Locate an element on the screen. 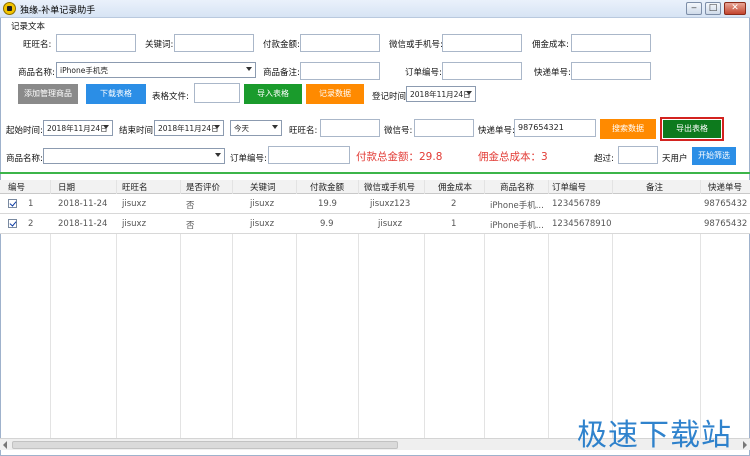 This screenshot has width=750, height=456. start-time-value: 2018年11月24日 is located at coordinates (77, 128).